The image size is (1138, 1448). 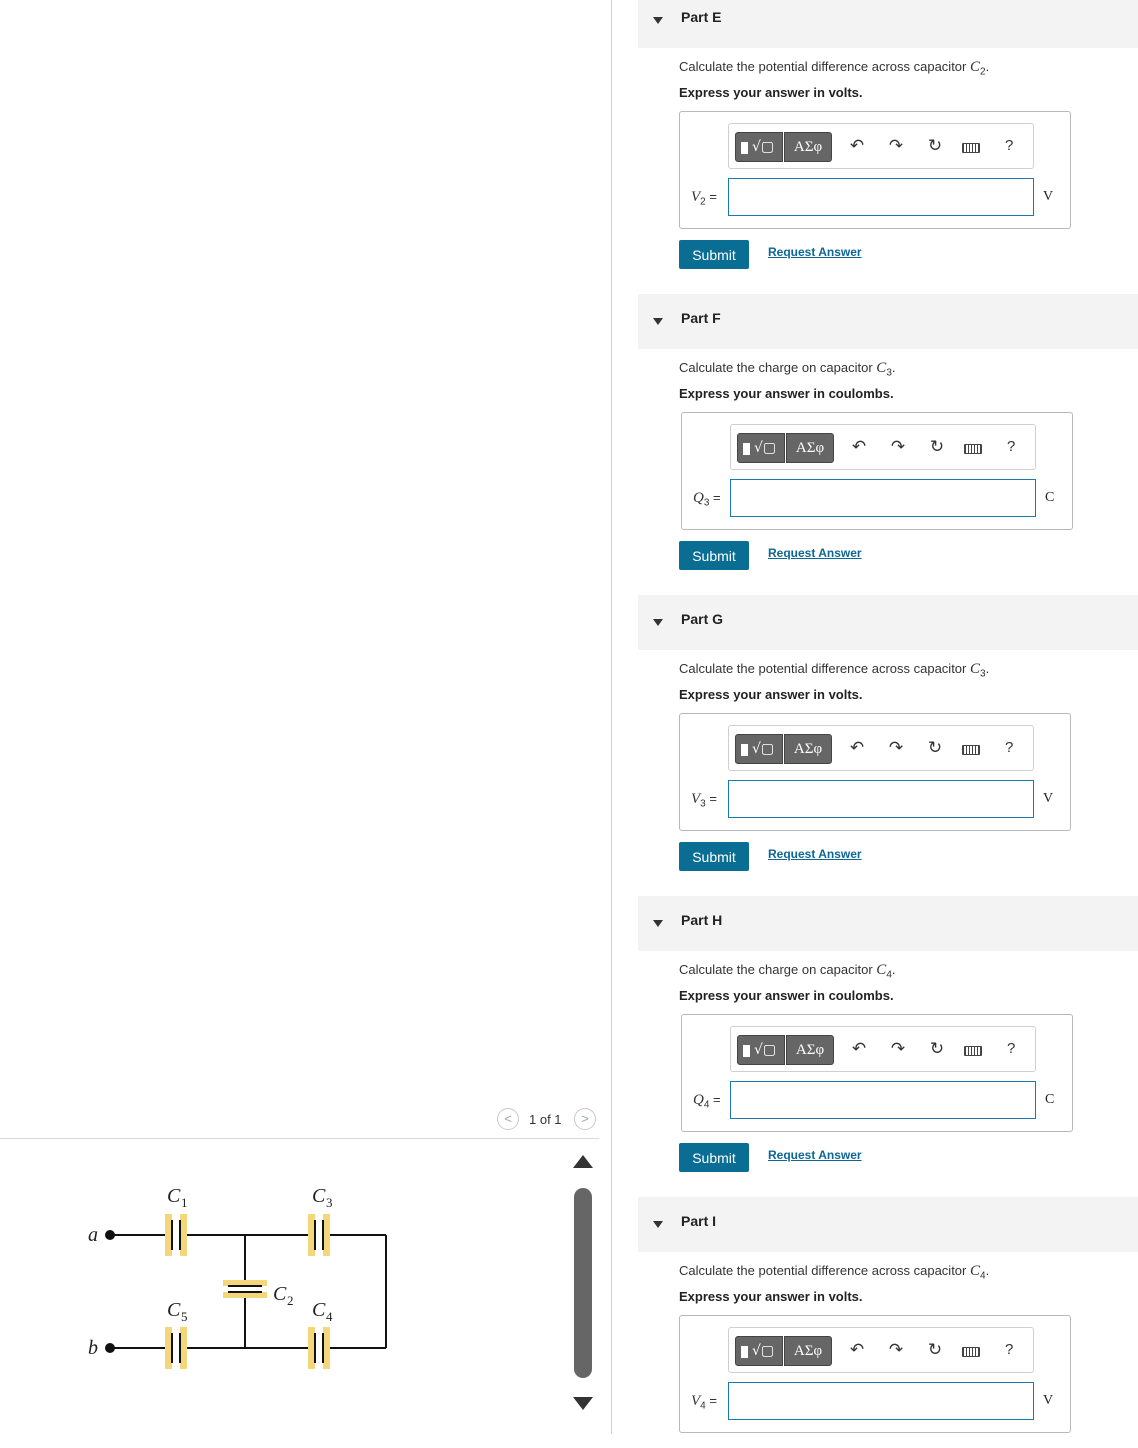 I want to click on question-variable: C, so click(x=974, y=1271).